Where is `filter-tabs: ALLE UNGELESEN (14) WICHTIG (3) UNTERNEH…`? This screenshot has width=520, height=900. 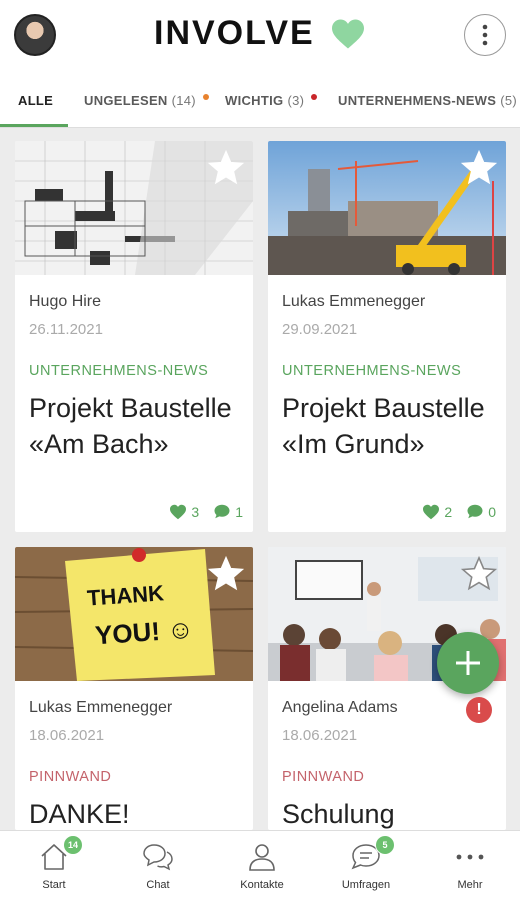 filter-tabs: ALLE UNGELESEN (14) WICHTIG (3) UNTERNEH… is located at coordinates (260, 100).